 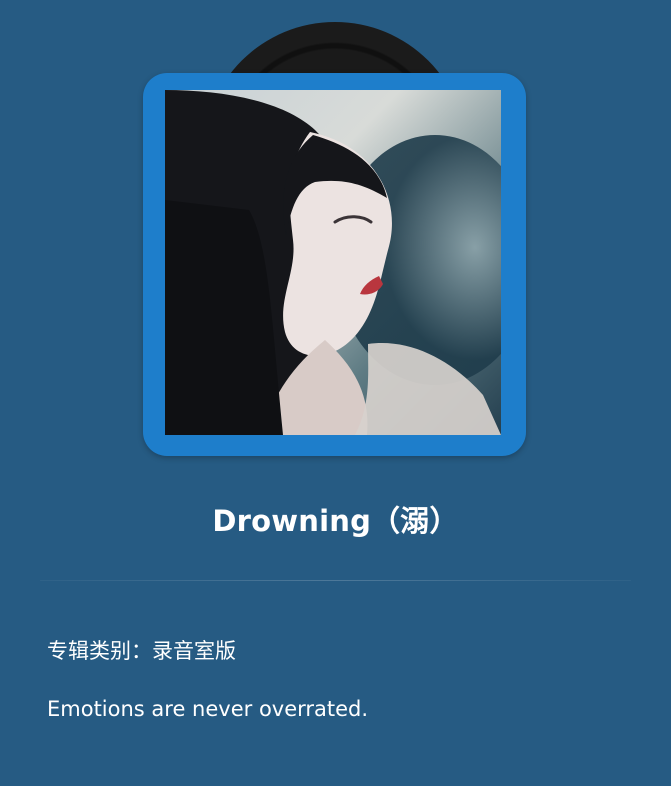 What do you see at coordinates (194, 651) in the screenshot?
I see `album-category-value: 录音室版` at bounding box center [194, 651].